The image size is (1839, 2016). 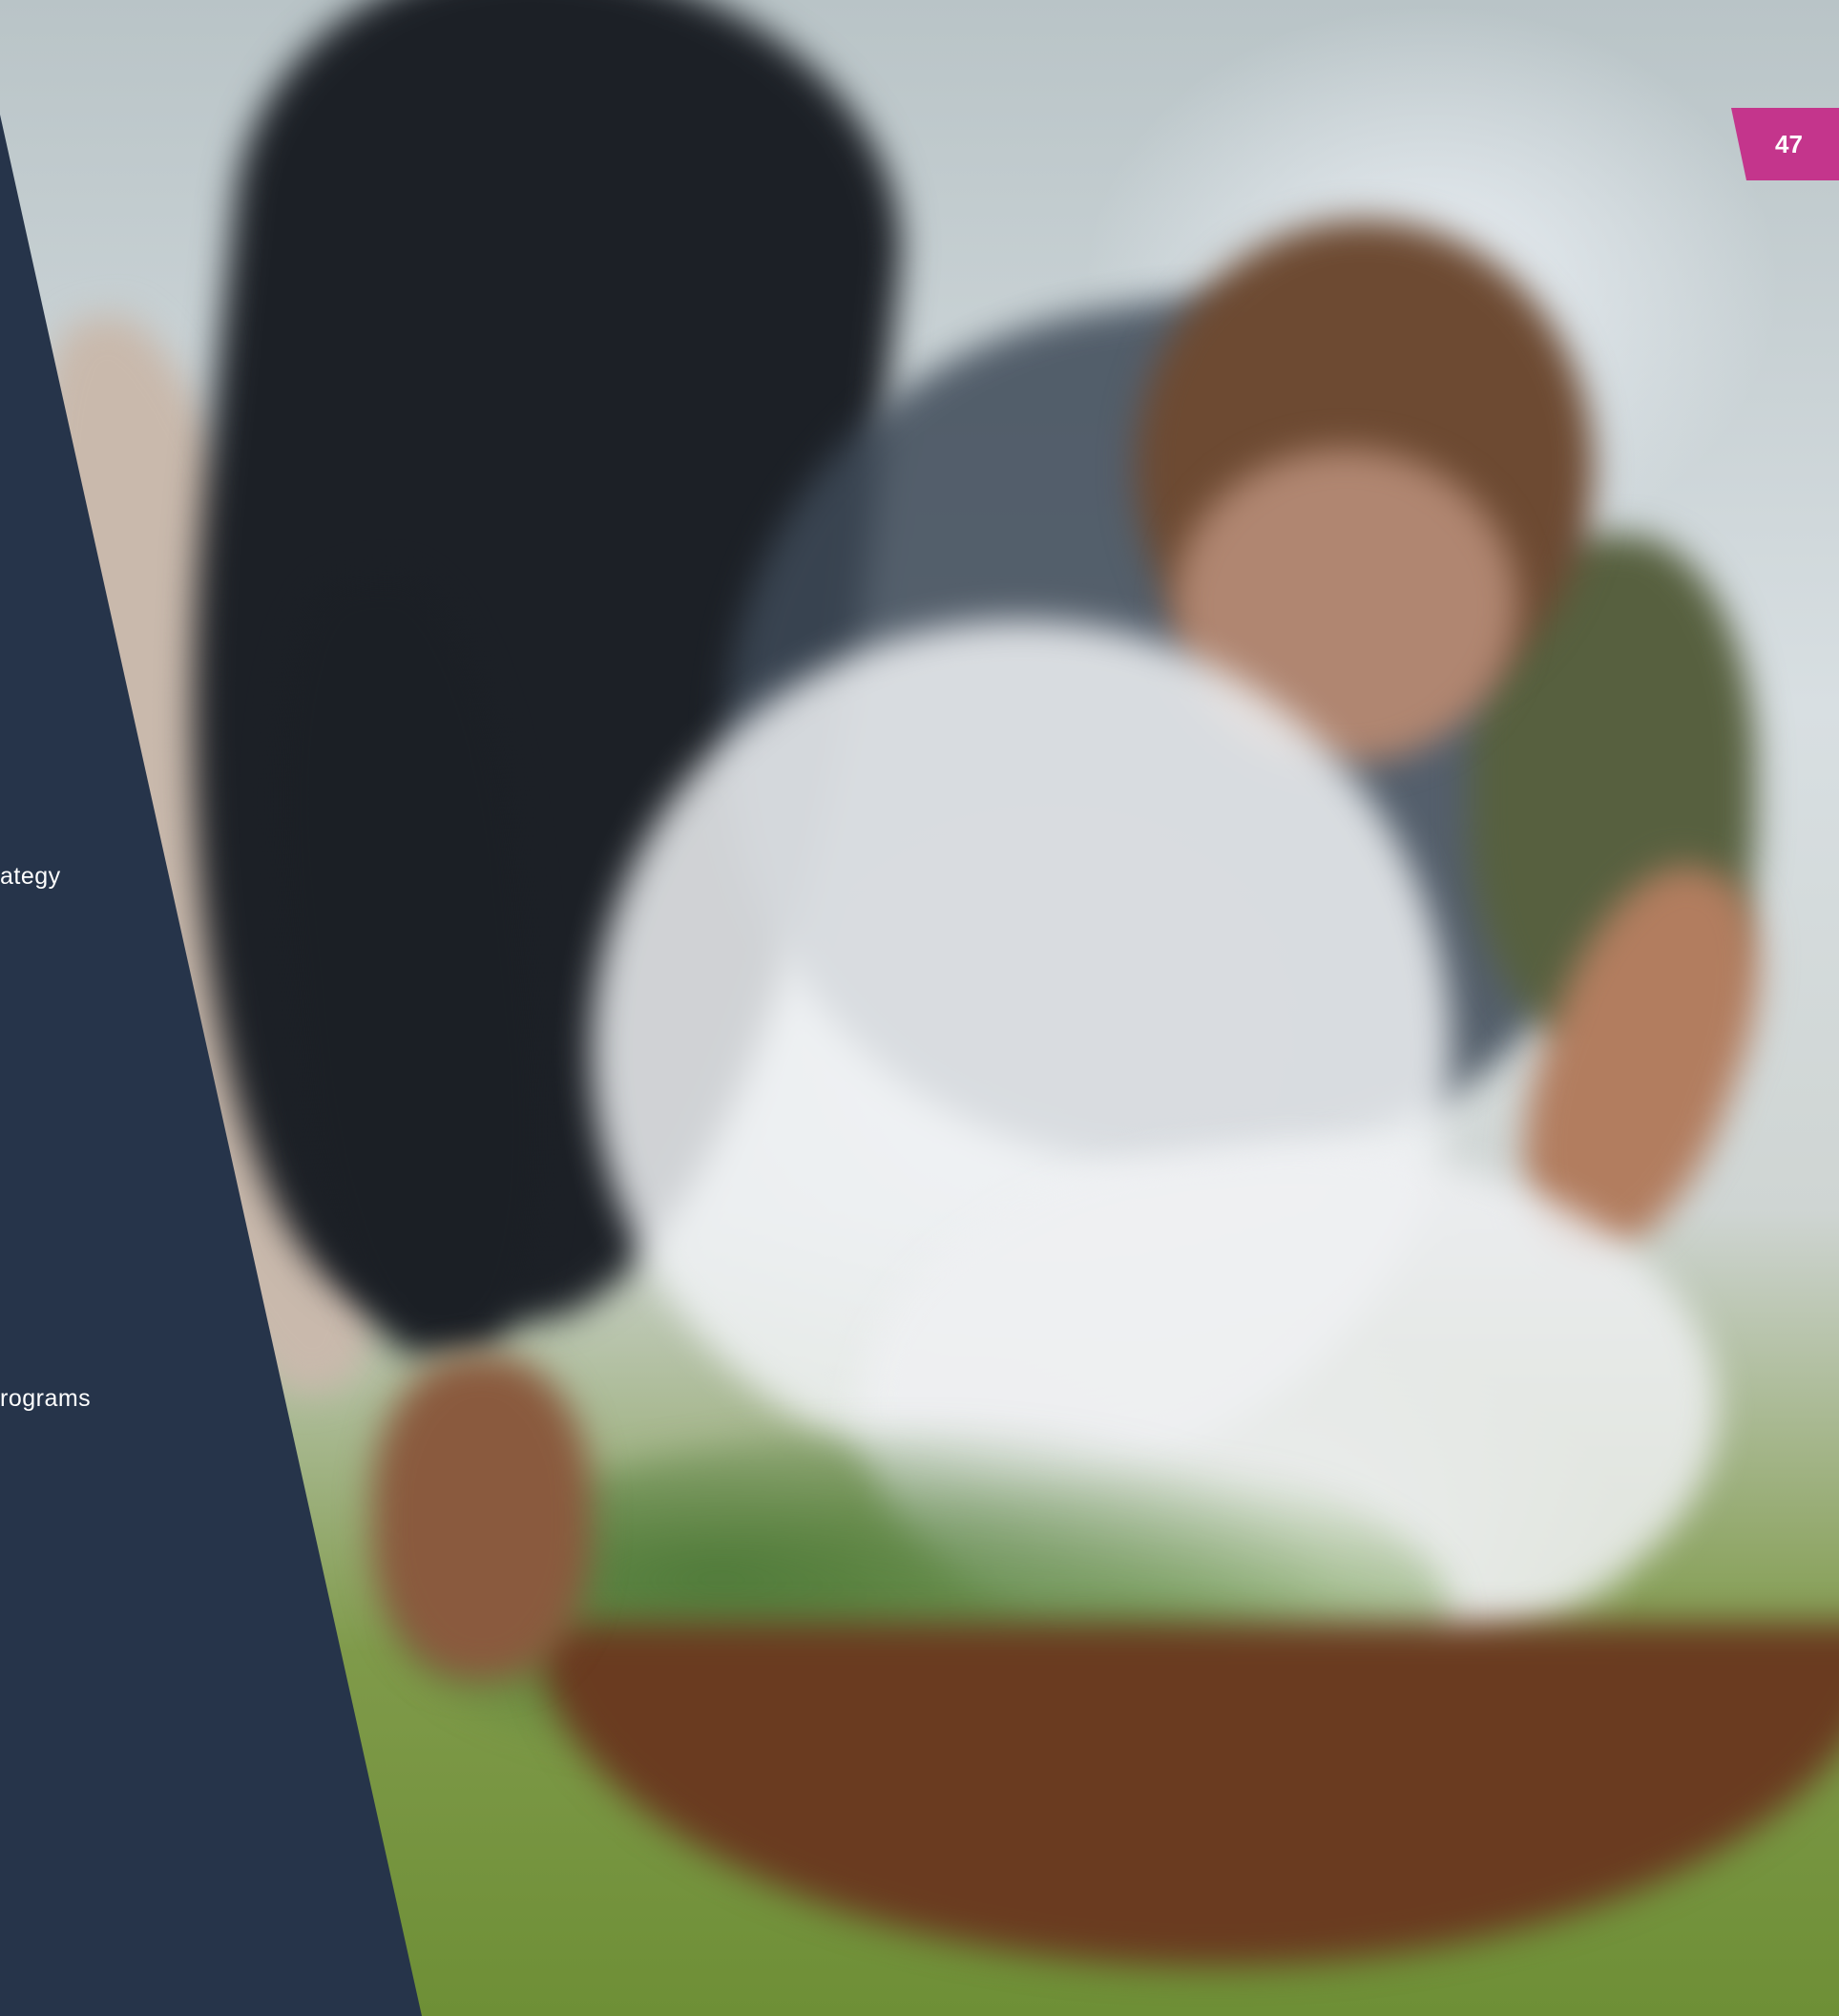 I want to click on photo-hand, so click(x=482, y=1518).